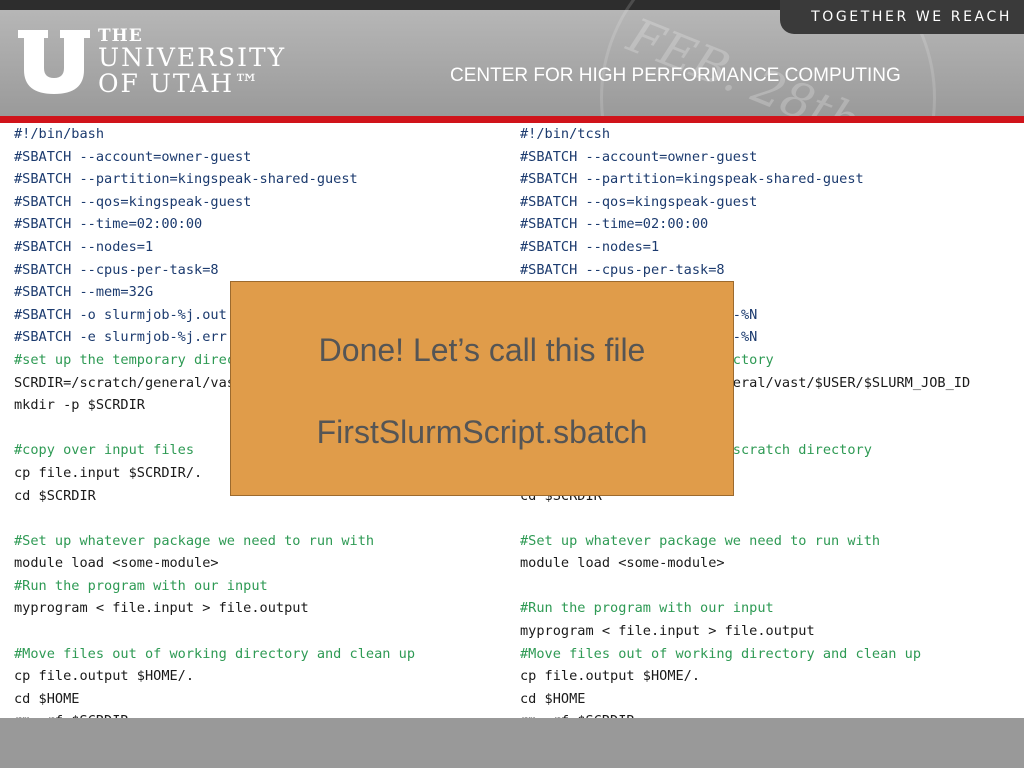 The width and height of the screenshot is (1024, 768). Describe the element at coordinates (565, 134) in the screenshot. I see `code-directive-line: #!/bin/tcsh` at that location.